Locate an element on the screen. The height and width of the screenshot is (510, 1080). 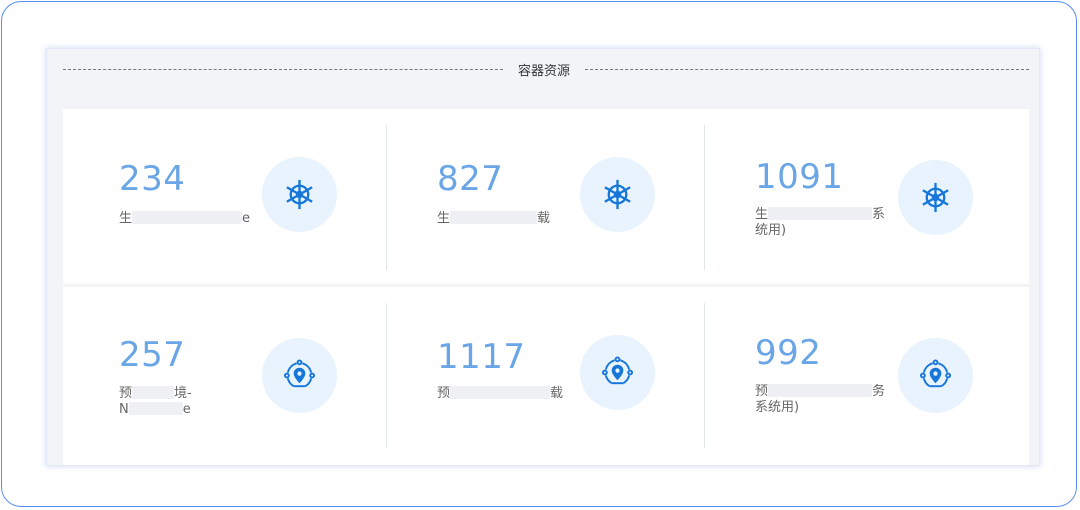
stat-card: 992 预务 系统用) is located at coordinates (858, 376).